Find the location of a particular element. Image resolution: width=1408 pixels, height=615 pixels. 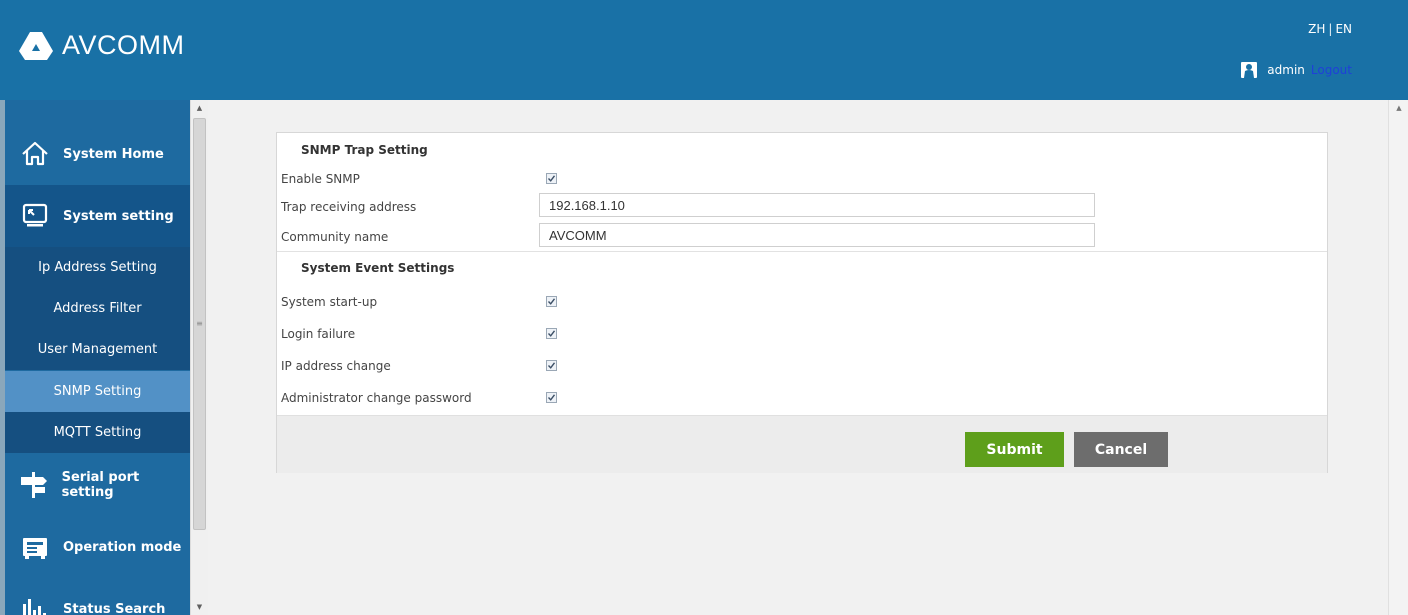

form-footer: Submit Cancel is located at coordinates (802, 444).